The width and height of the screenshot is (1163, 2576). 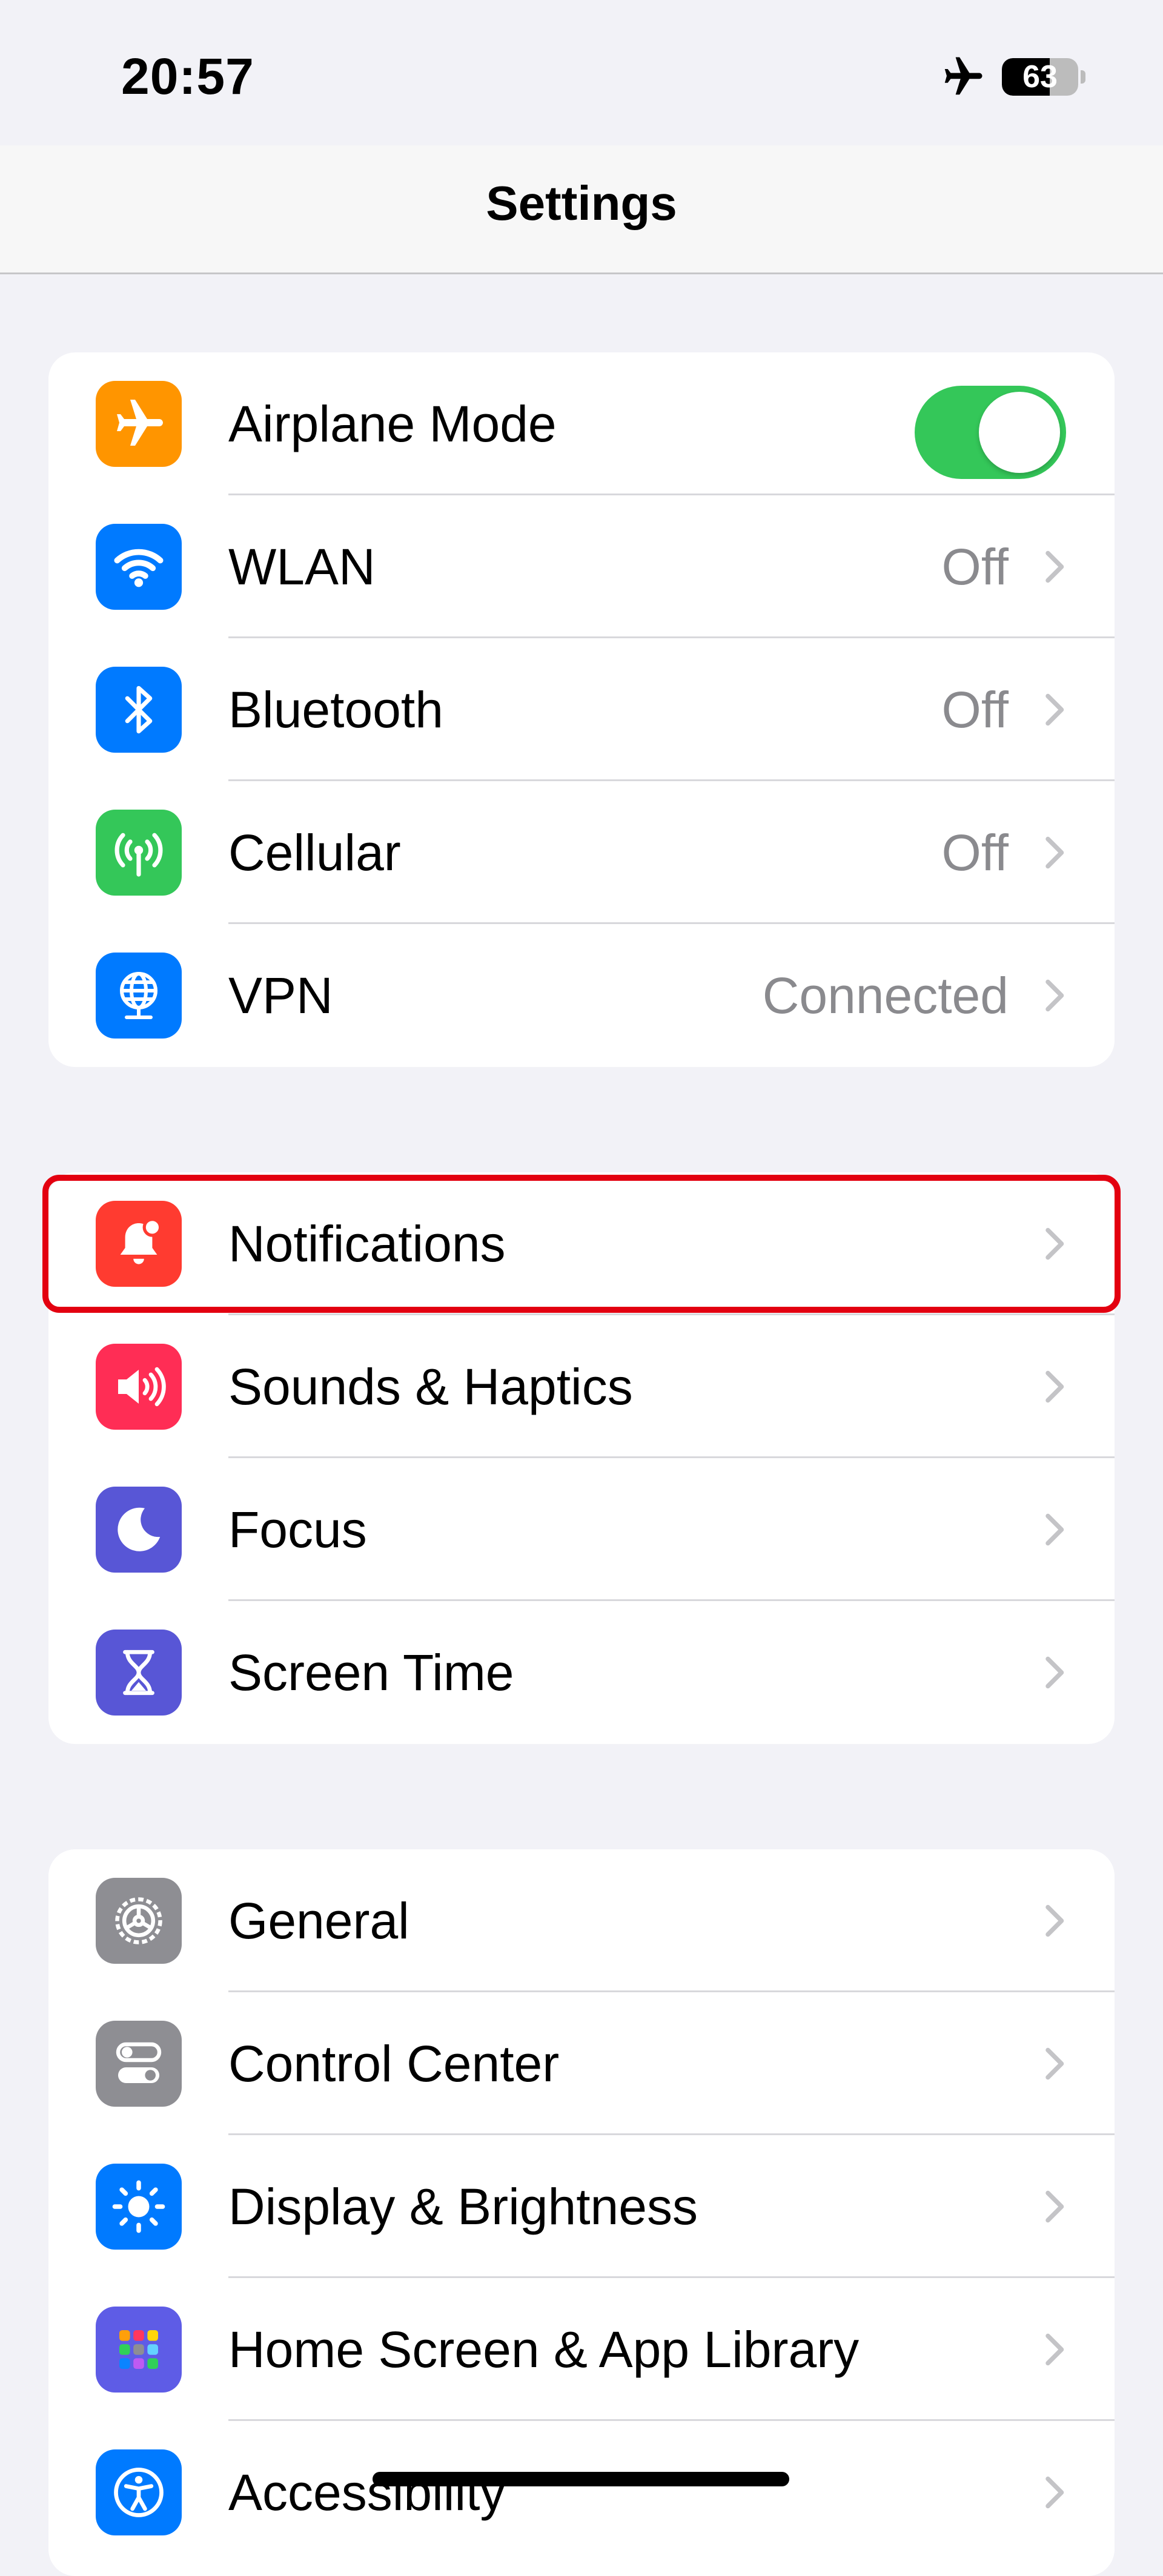 What do you see at coordinates (280, 995) in the screenshot?
I see `settings-row-label: VPN` at bounding box center [280, 995].